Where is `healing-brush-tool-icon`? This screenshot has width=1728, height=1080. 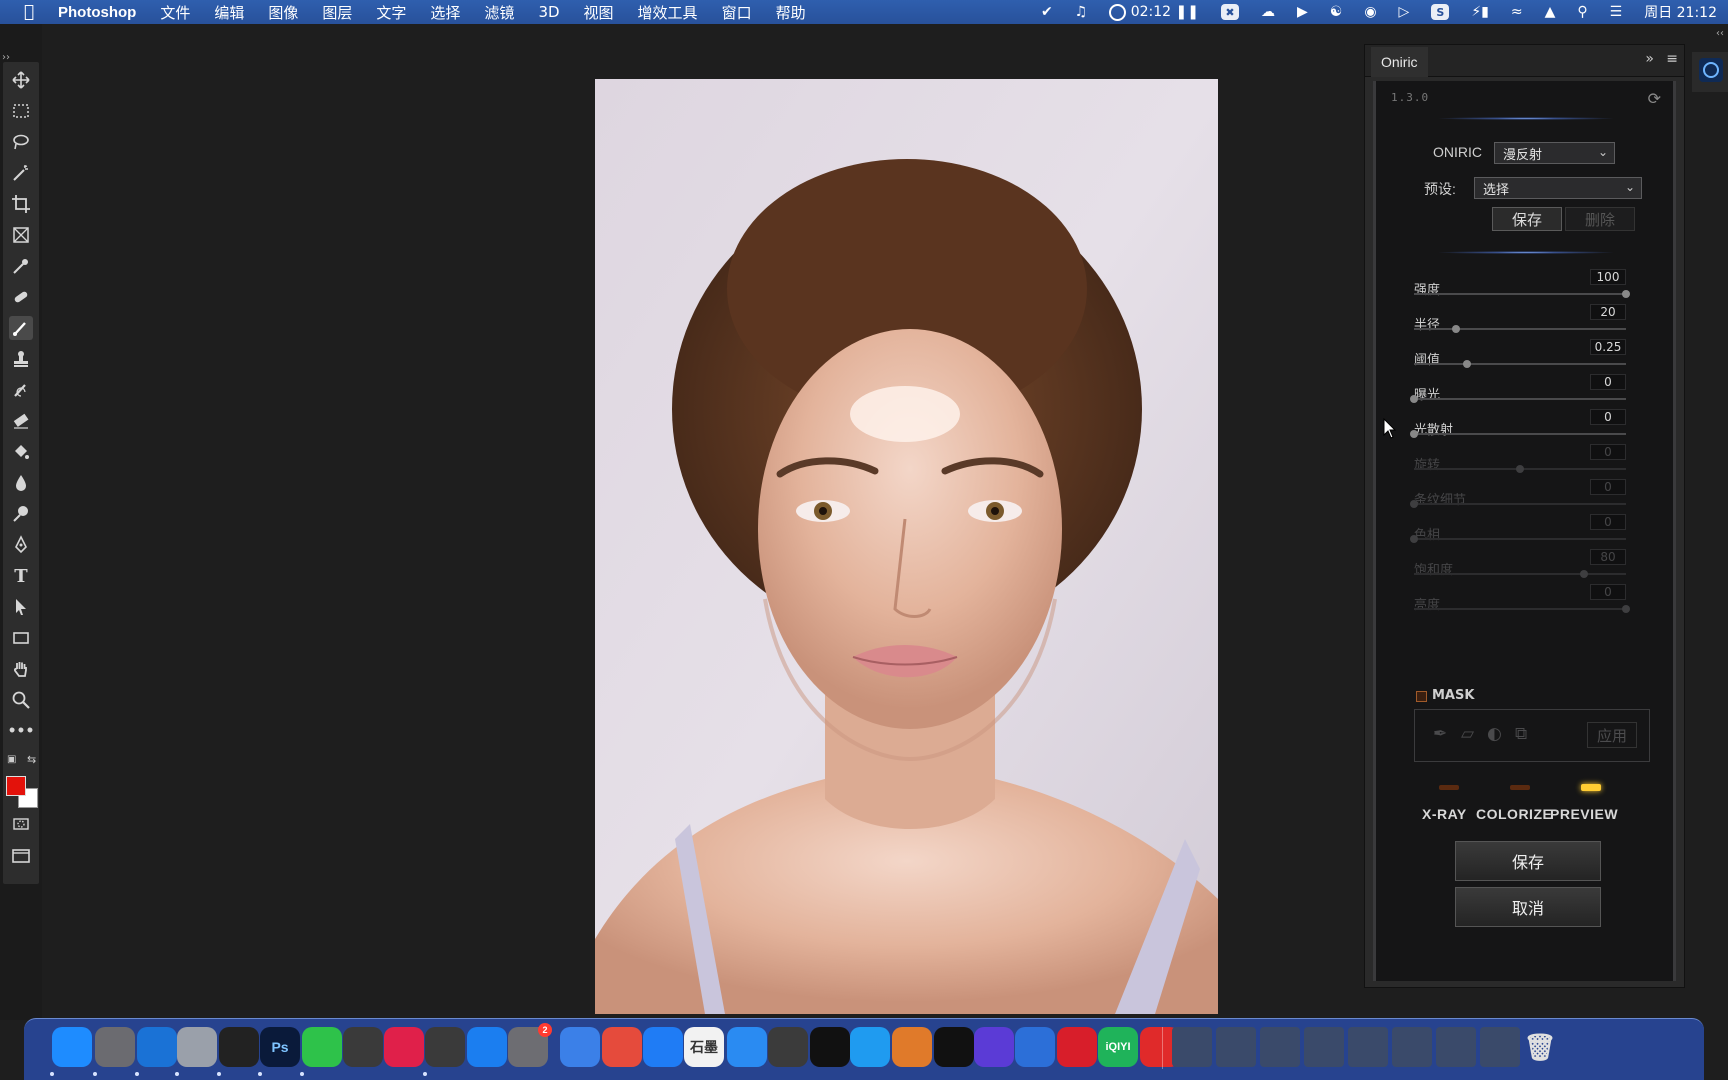
healing-brush-tool-icon is located at coordinates (21, 297).